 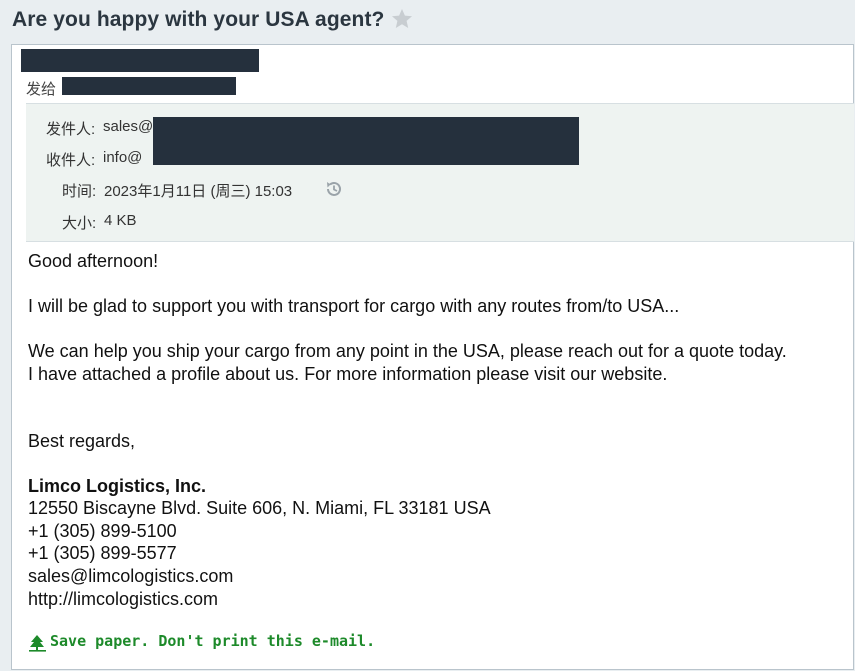 I want to click on from-label: 发件人:, so click(x=71, y=129).